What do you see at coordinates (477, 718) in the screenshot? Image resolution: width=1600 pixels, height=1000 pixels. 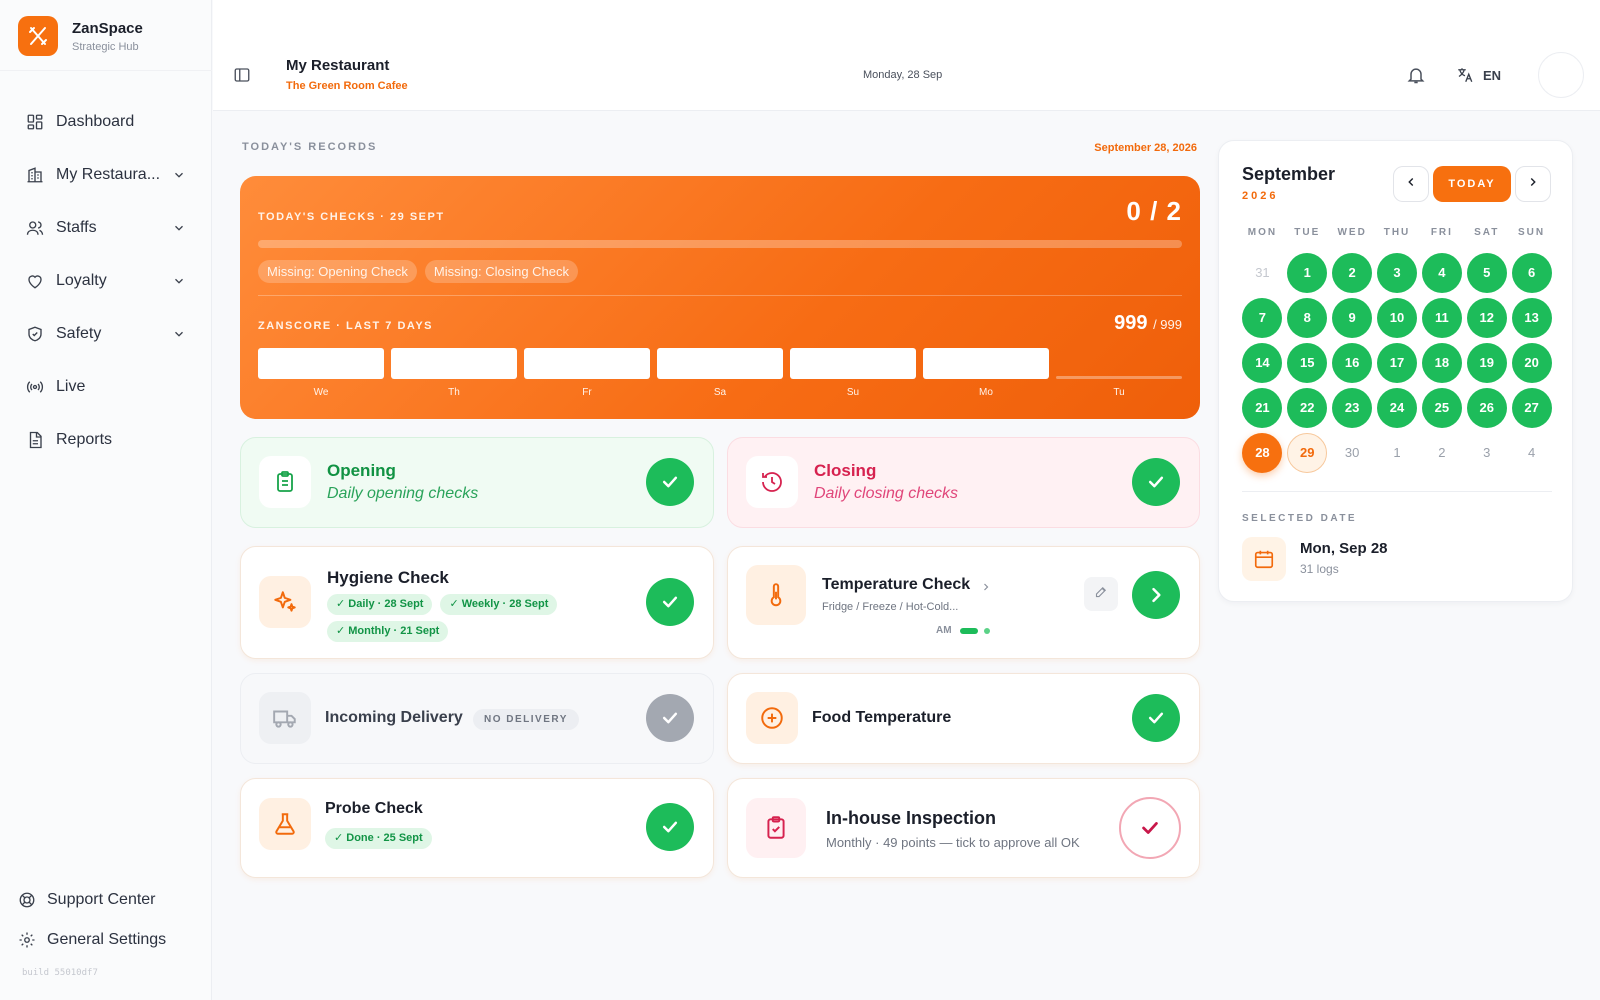 I see `delivery-card: Incoming Delivery NO DELIVERY` at bounding box center [477, 718].